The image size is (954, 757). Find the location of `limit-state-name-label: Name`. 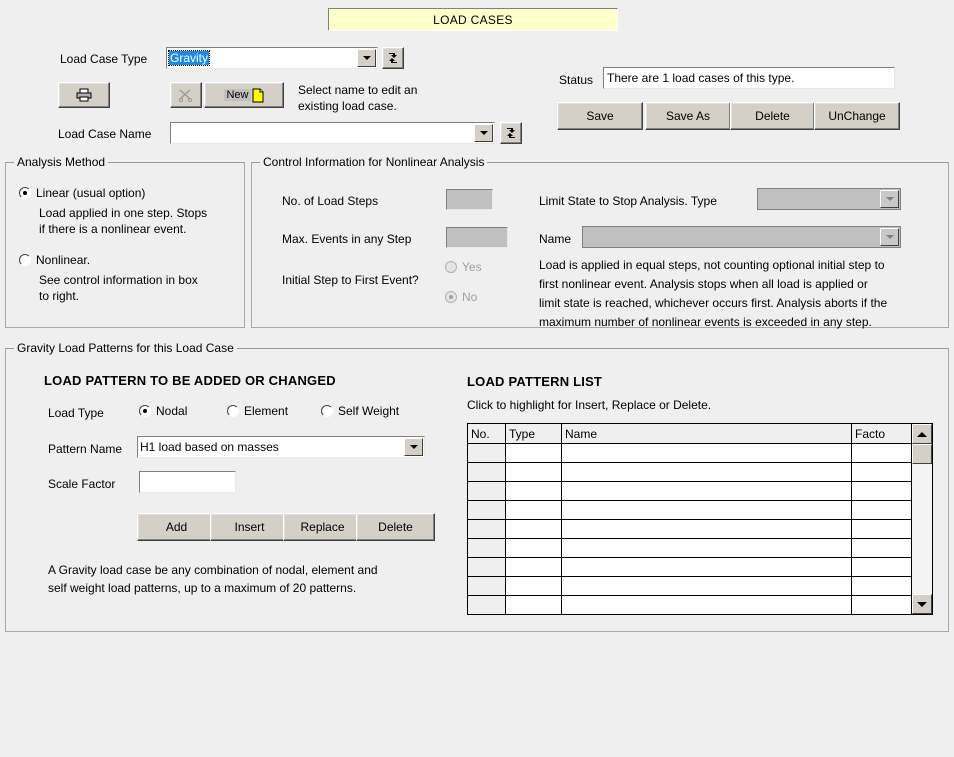

limit-state-name-label: Name is located at coordinates (555, 239).